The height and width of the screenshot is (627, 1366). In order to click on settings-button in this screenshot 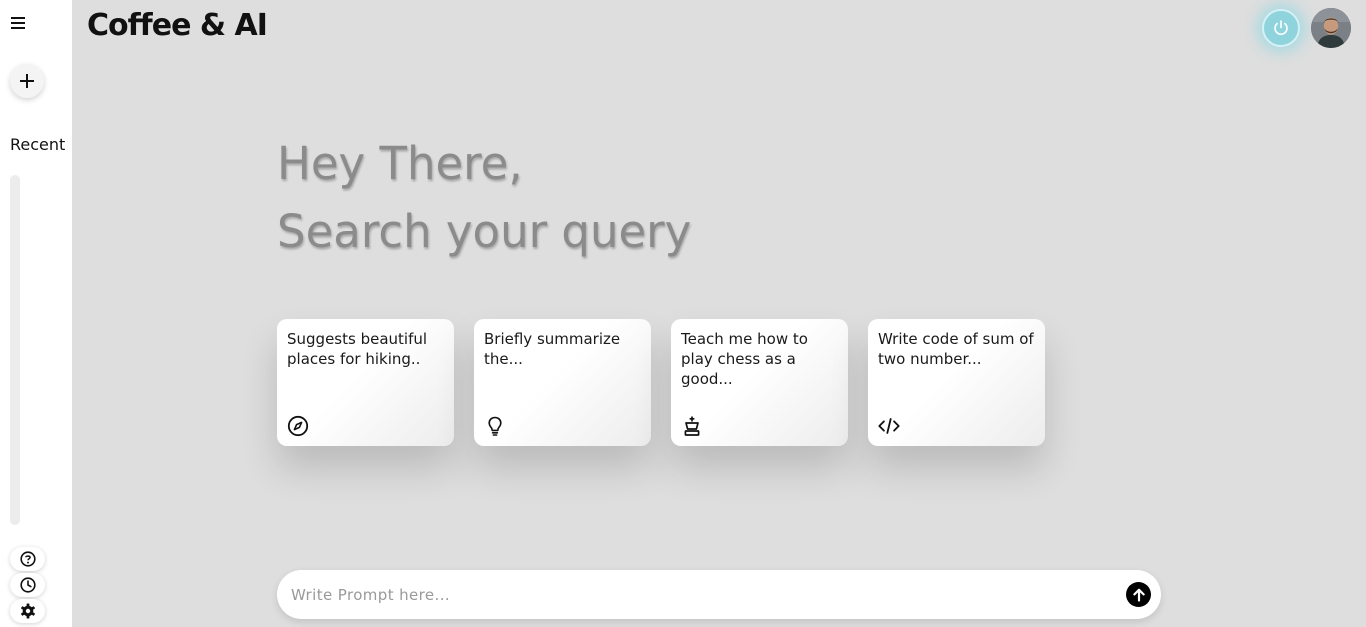, I will do `click(27, 611)`.